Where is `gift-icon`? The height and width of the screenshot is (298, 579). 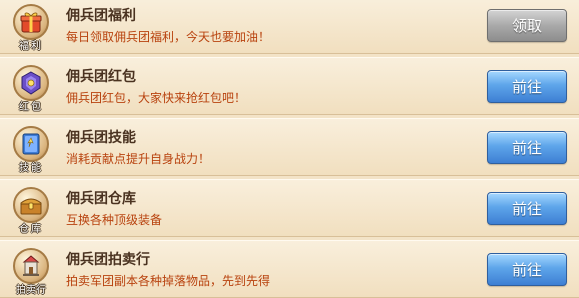
gift-icon is located at coordinates (31, 22).